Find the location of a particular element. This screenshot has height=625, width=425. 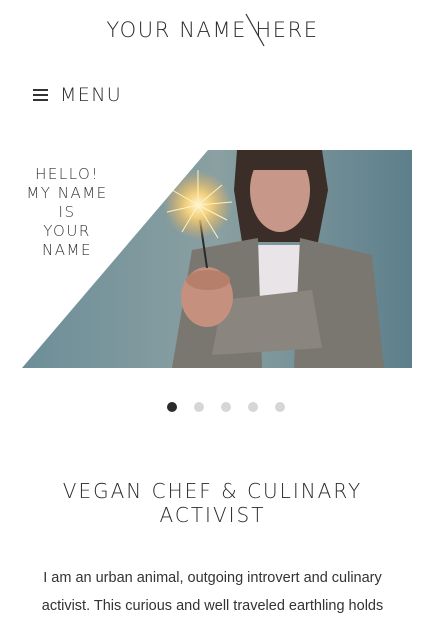

carousel-dots is located at coordinates (226, 407).